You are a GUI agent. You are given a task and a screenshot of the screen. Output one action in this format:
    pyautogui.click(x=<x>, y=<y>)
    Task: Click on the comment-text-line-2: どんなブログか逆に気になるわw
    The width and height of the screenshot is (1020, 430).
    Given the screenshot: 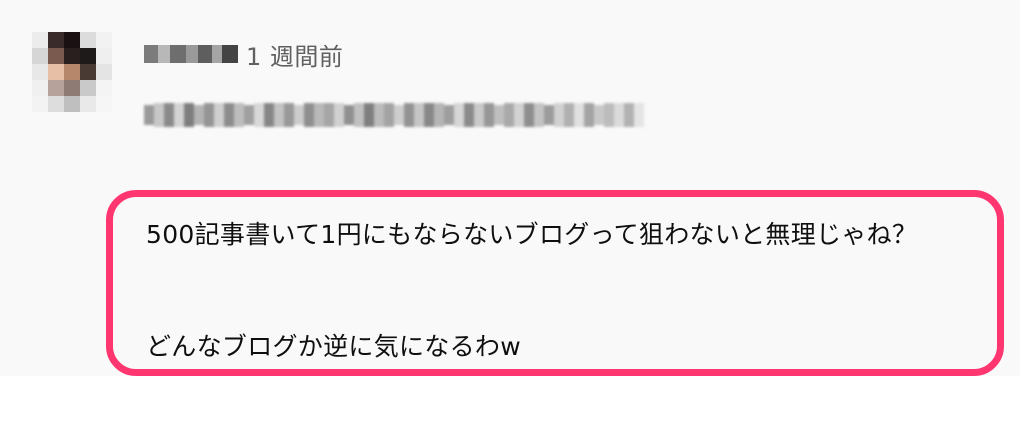 What is the action you would take?
    pyautogui.click(x=333, y=346)
    